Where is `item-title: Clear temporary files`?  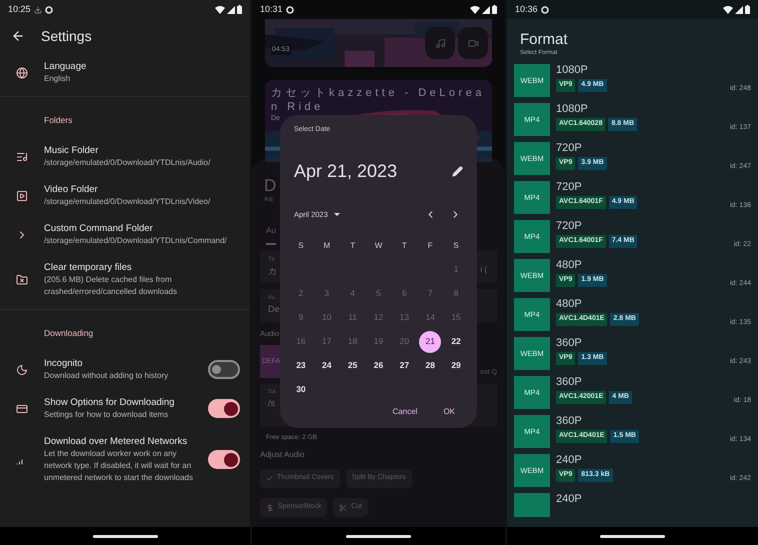
item-title: Clear temporary files is located at coordinates (88, 267).